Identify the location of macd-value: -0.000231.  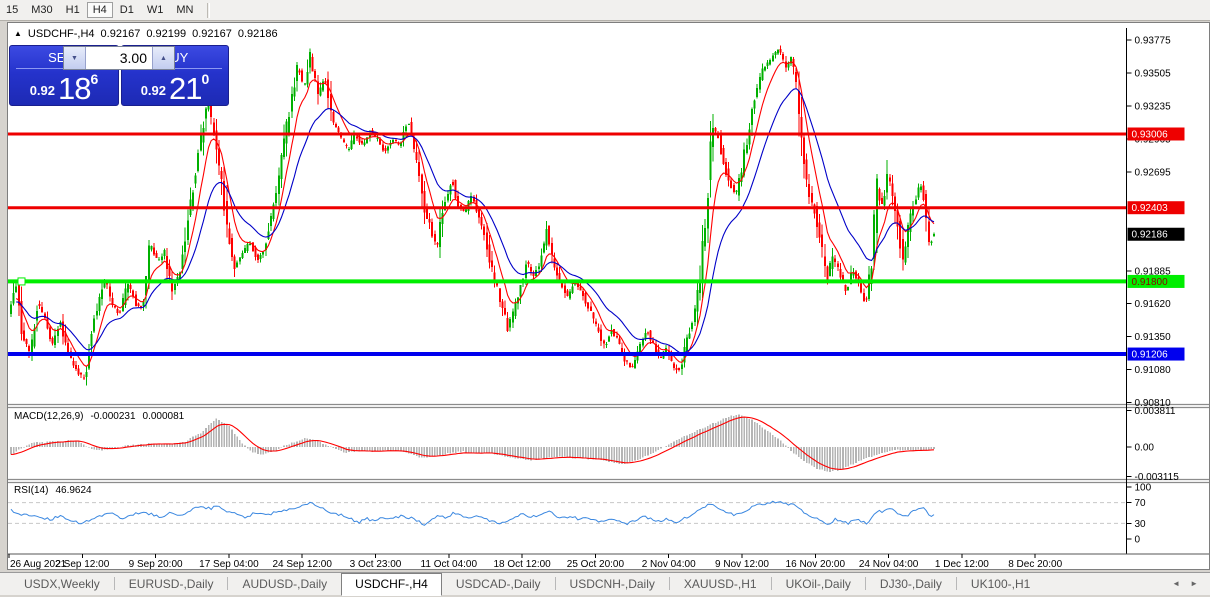
(113, 416).